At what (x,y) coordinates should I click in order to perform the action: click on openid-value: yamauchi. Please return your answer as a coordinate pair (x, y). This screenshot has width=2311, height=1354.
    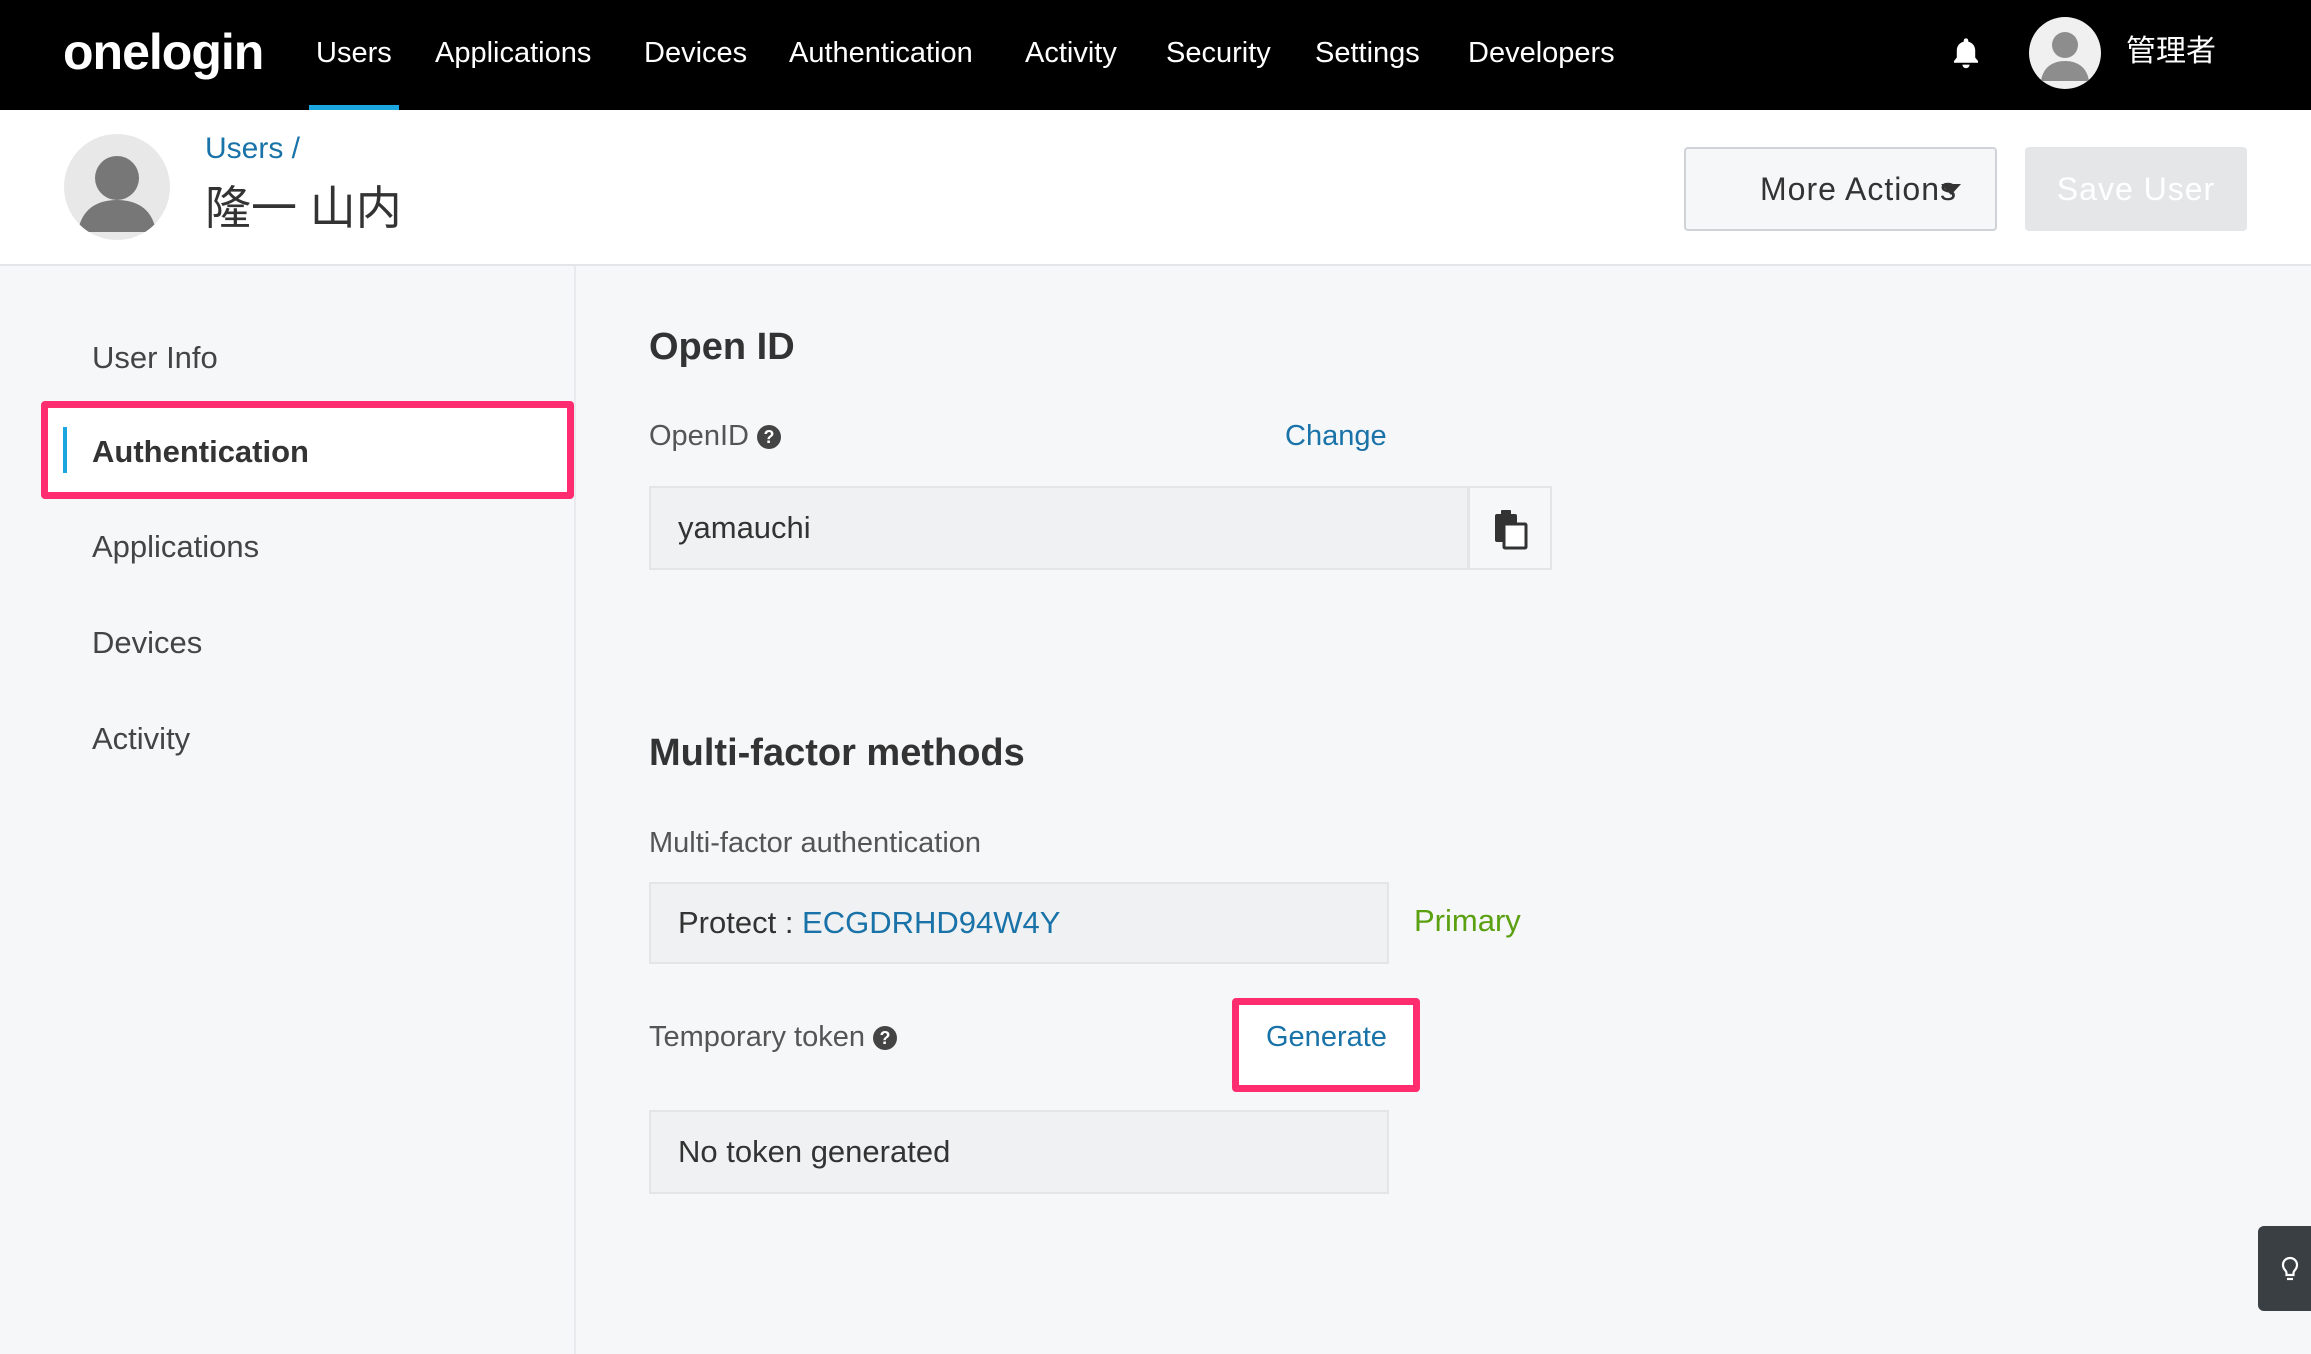
    Looking at the image, I should click on (744, 527).